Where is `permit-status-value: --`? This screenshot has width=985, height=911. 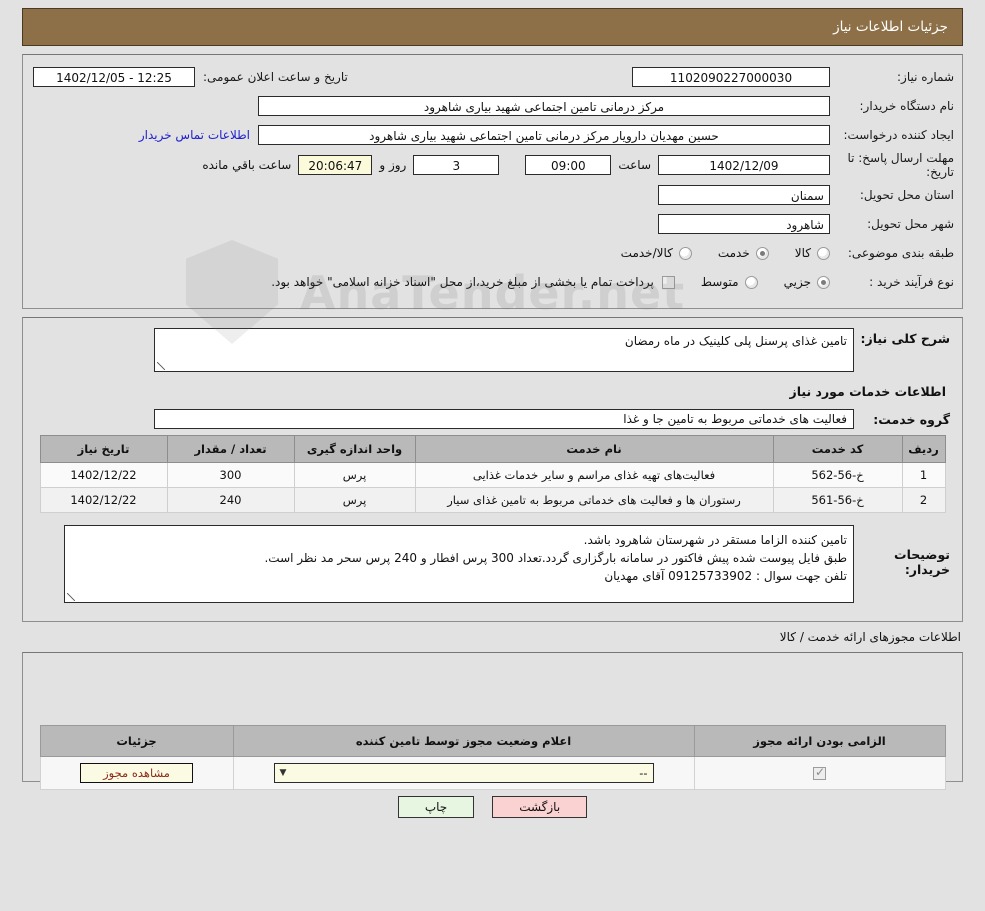
permit-status-value: -- is located at coordinates (643, 773).